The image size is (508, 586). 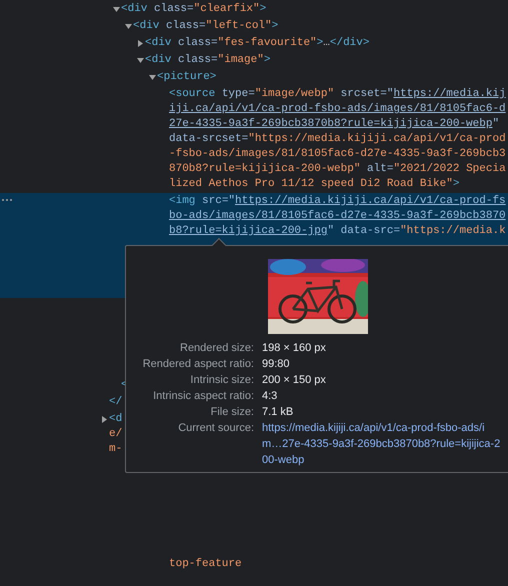 I want to click on attribute-value: -fsbo-ads/images/81/8105fac6-d27e-4335-9a3f-269bcb3, so click(x=337, y=154).